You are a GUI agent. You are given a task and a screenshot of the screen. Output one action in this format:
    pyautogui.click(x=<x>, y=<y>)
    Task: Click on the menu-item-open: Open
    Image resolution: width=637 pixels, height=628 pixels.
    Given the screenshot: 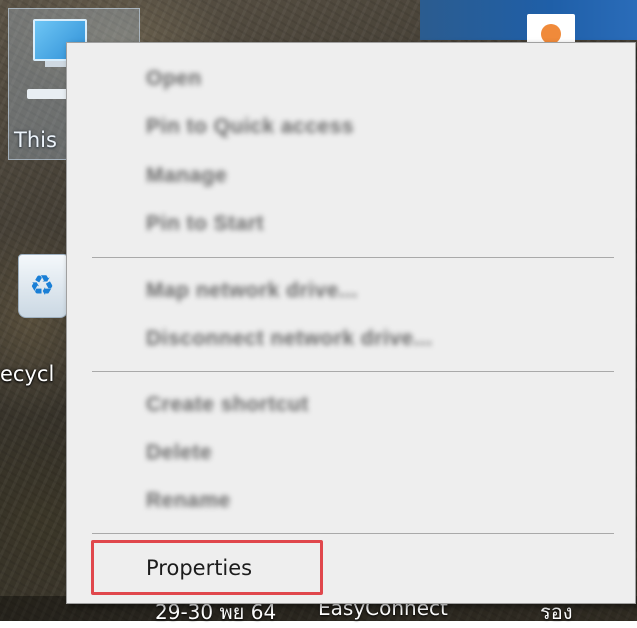 What is the action you would take?
    pyautogui.click(x=351, y=79)
    